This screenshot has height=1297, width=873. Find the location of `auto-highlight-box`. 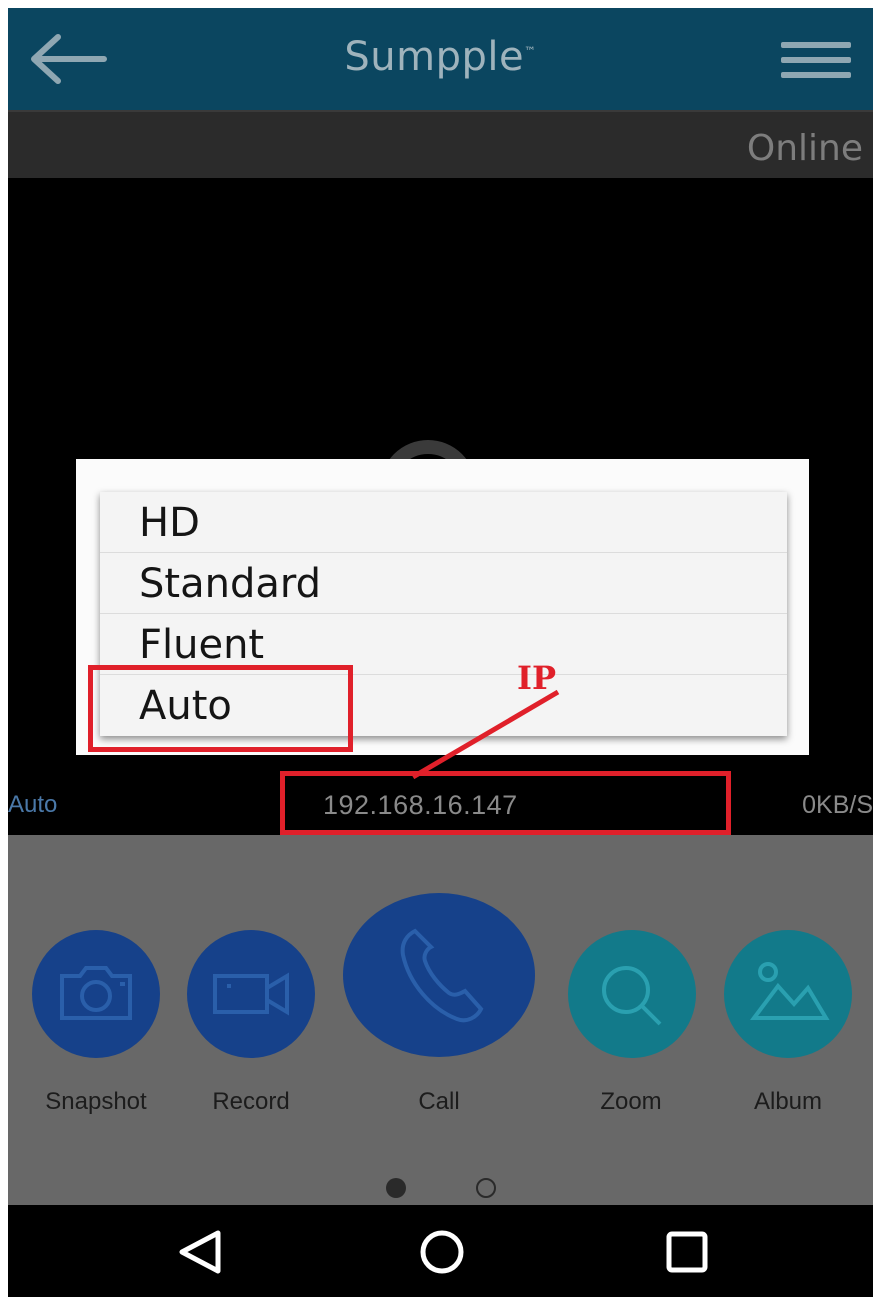

auto-highlight-box is located at coordinates (220, 708).